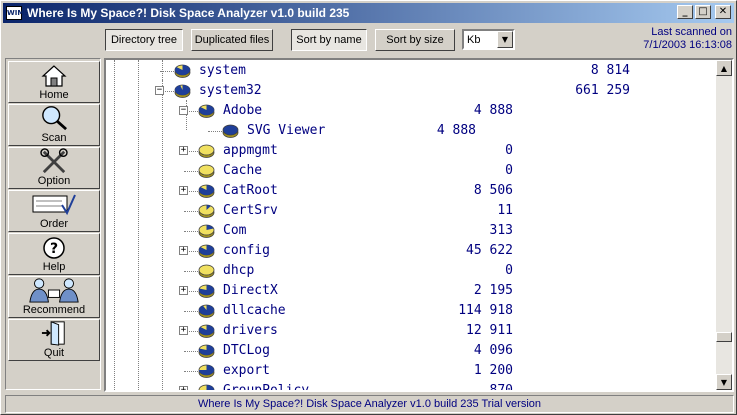 This screenshot has width=737, height=415. Describe the element at coordinates (489, 330) in the screenshot. I see `folder-size: 12 911` at that location.